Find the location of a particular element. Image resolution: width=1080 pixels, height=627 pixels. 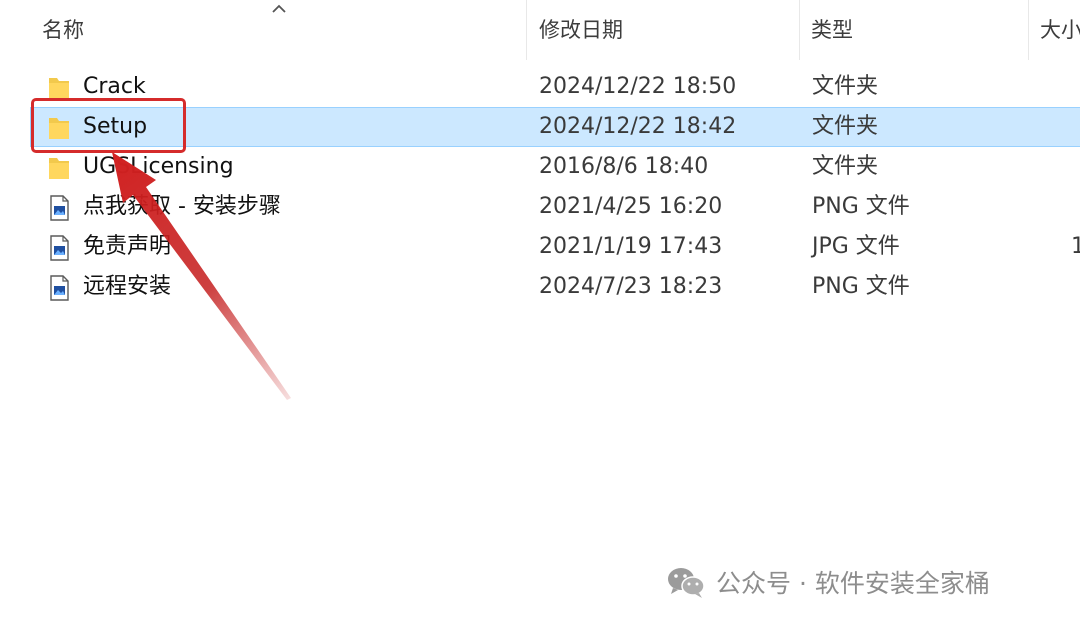

column-header-name: 名称 is located at coordinates (263, 31).